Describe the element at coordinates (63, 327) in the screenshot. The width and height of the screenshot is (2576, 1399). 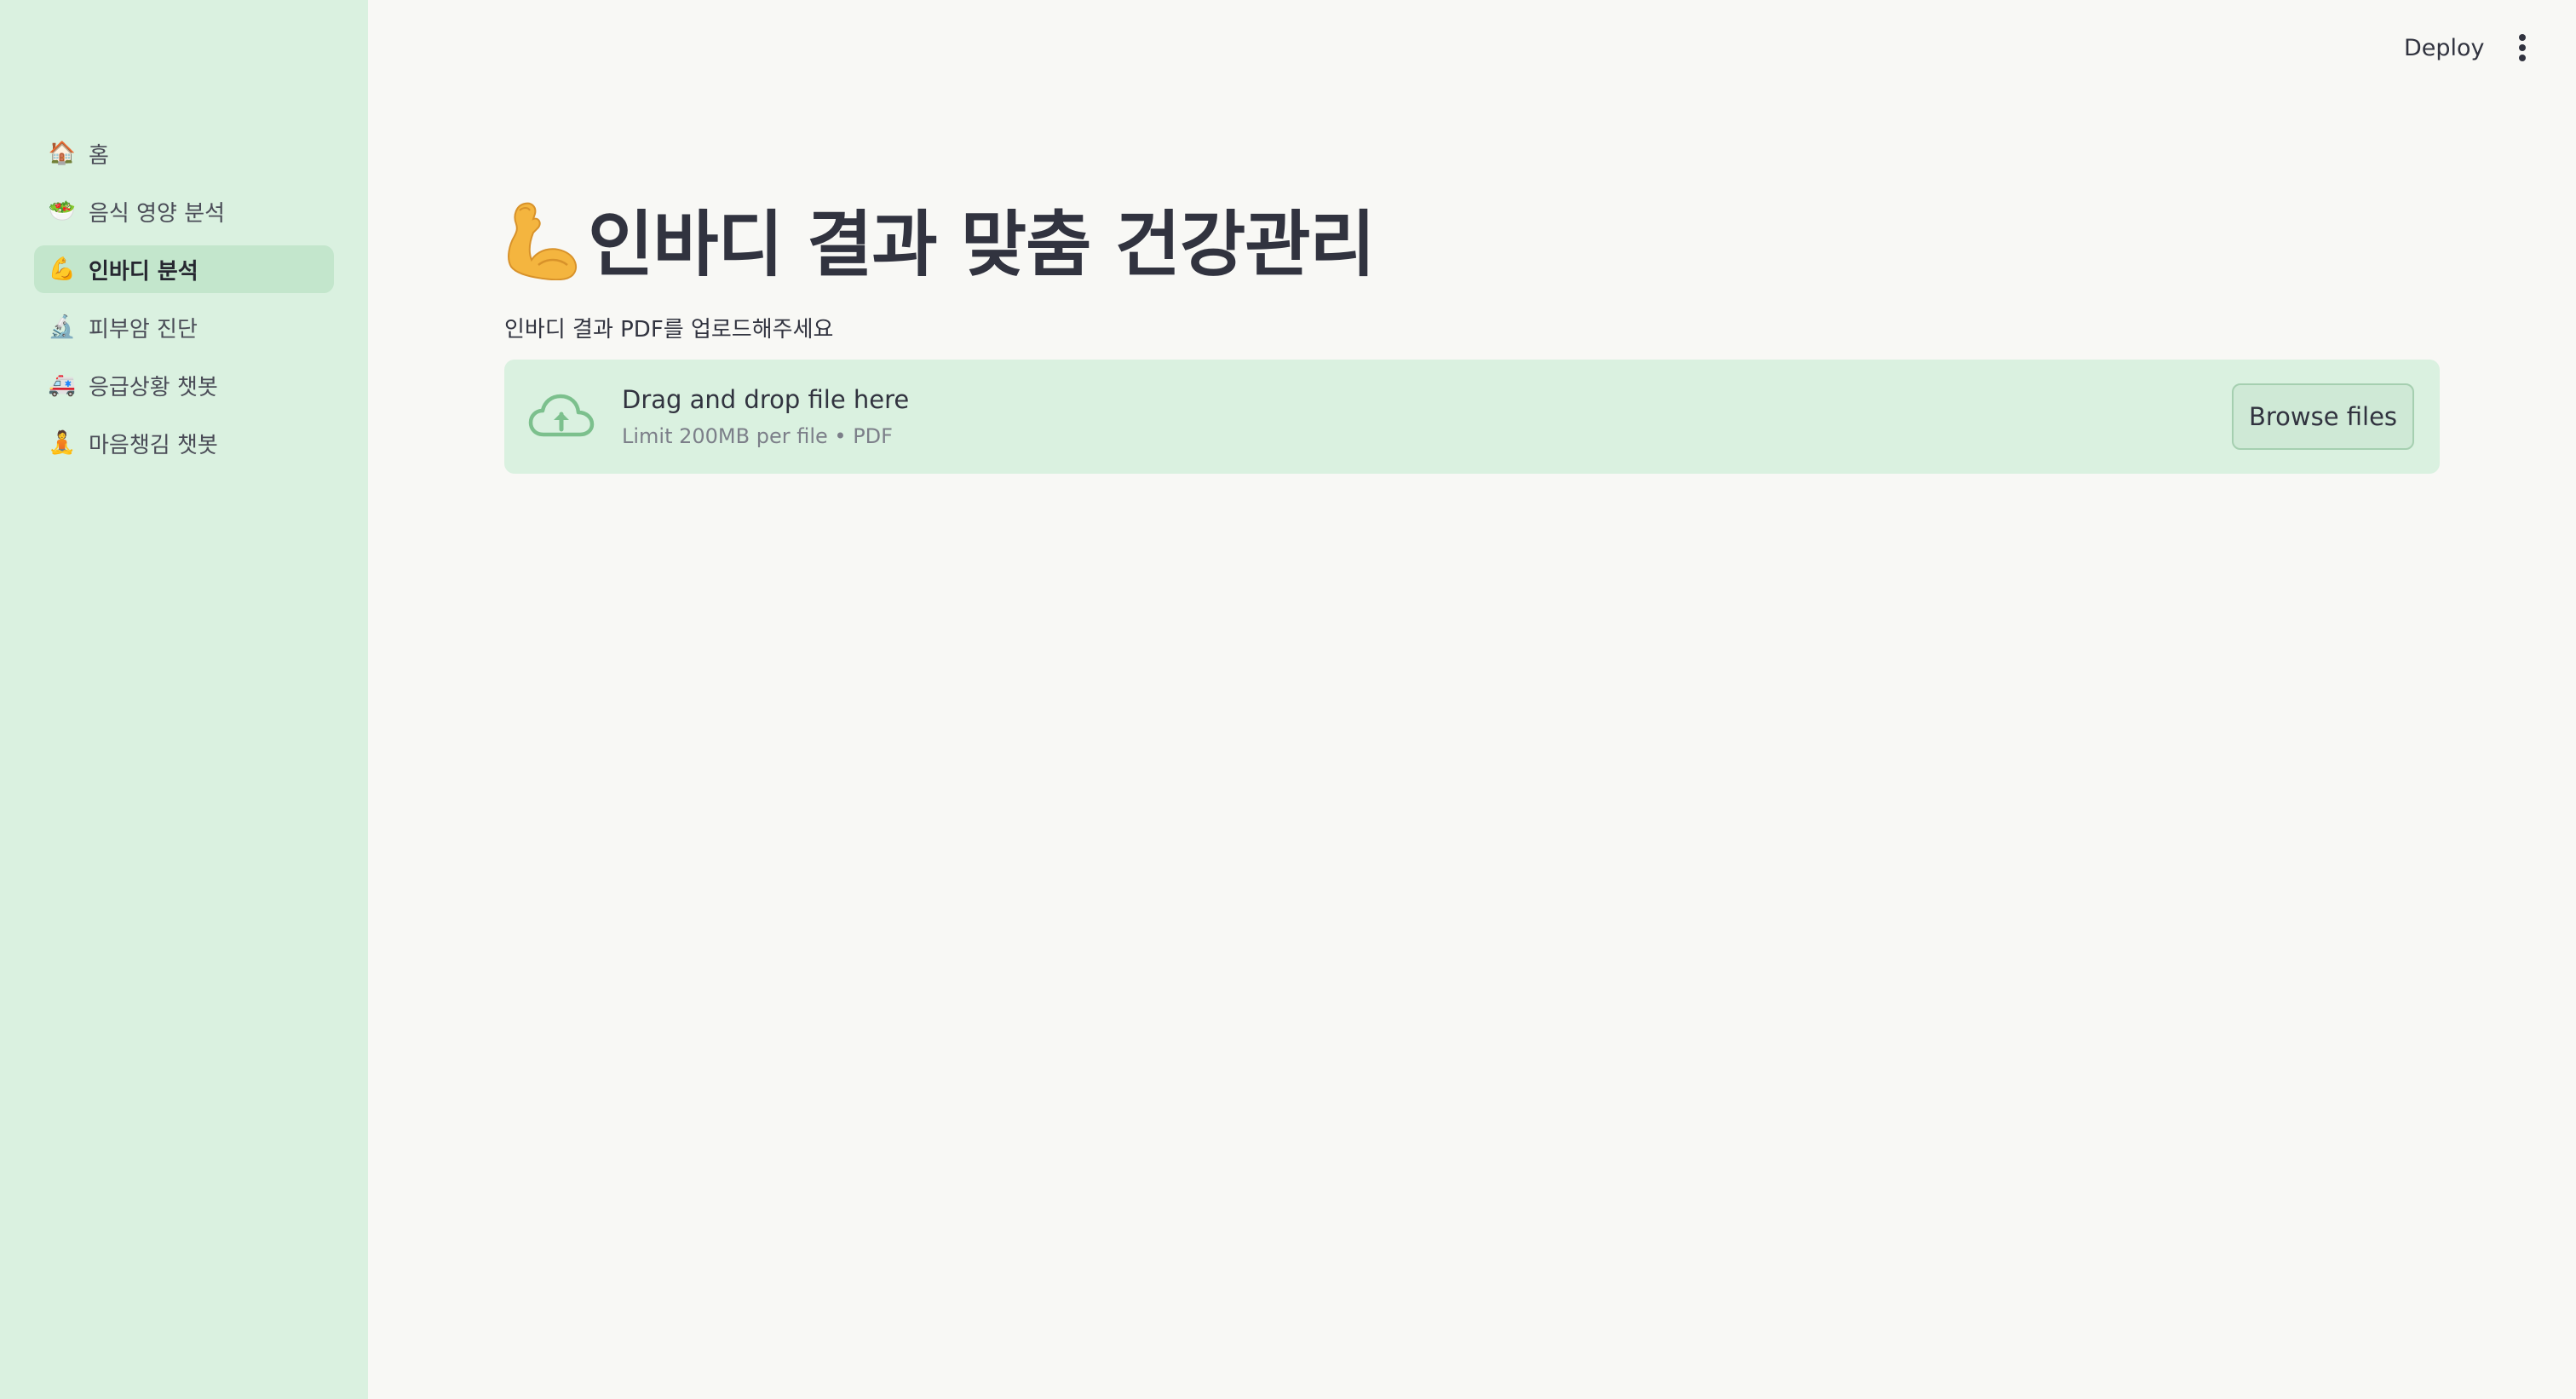
I see `microscope-icon: 🔬` at that location.